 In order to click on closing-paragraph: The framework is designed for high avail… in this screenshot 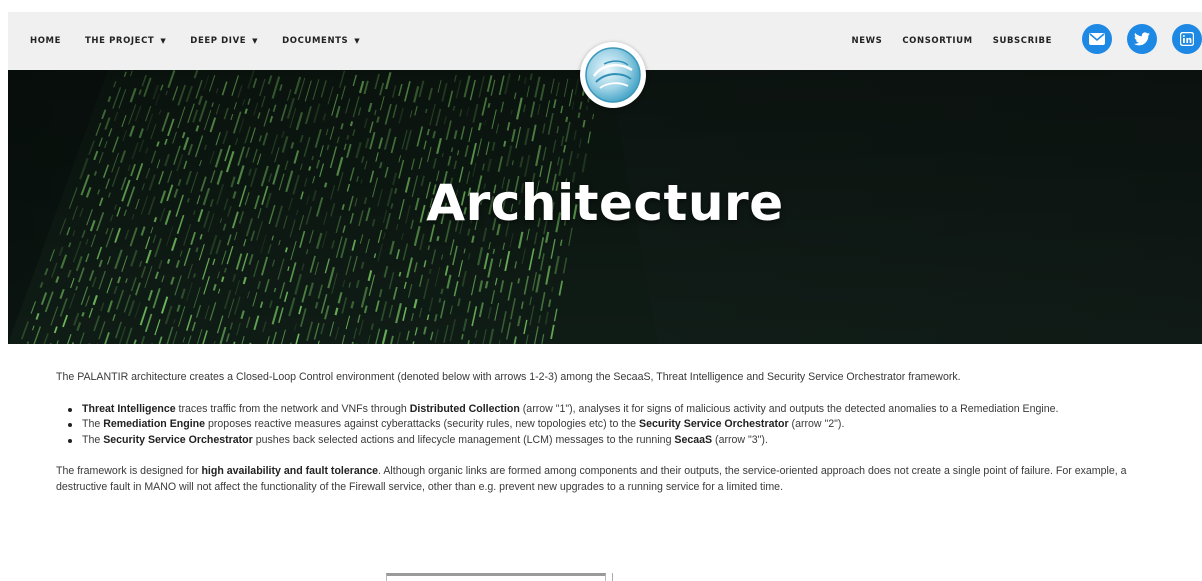, I will do `click(616, 479)`.